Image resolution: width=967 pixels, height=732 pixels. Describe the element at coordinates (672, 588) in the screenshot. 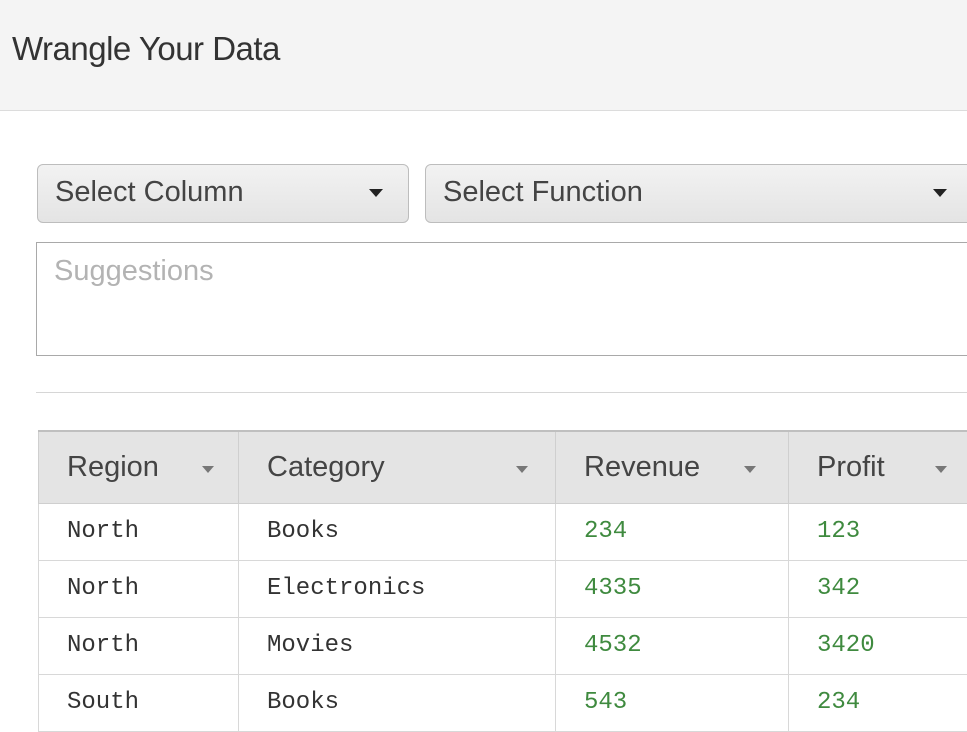

I see `cell-revenue: 4335` at that location.